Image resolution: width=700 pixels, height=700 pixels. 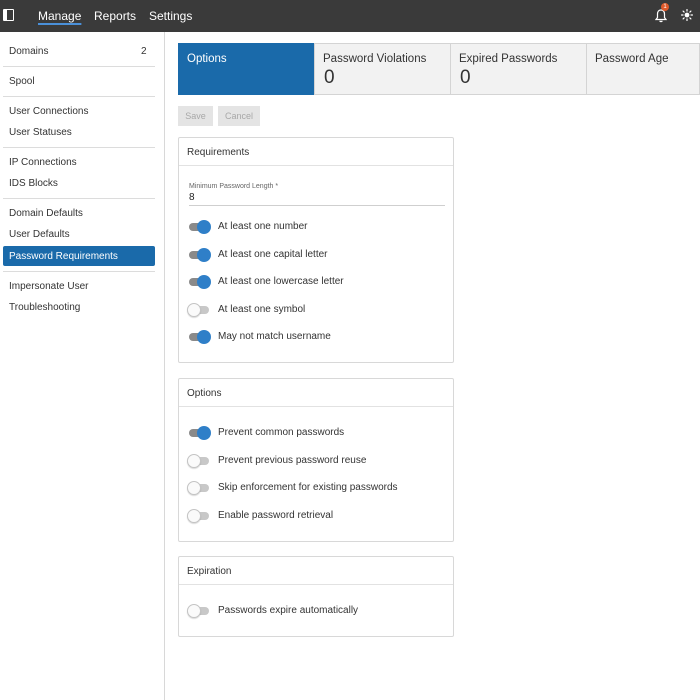 What do you see at coordinates (48, 111) in the screenshot?
I see `sidebar-item-user-connections: User Connections` at bounding box center [48, 111].